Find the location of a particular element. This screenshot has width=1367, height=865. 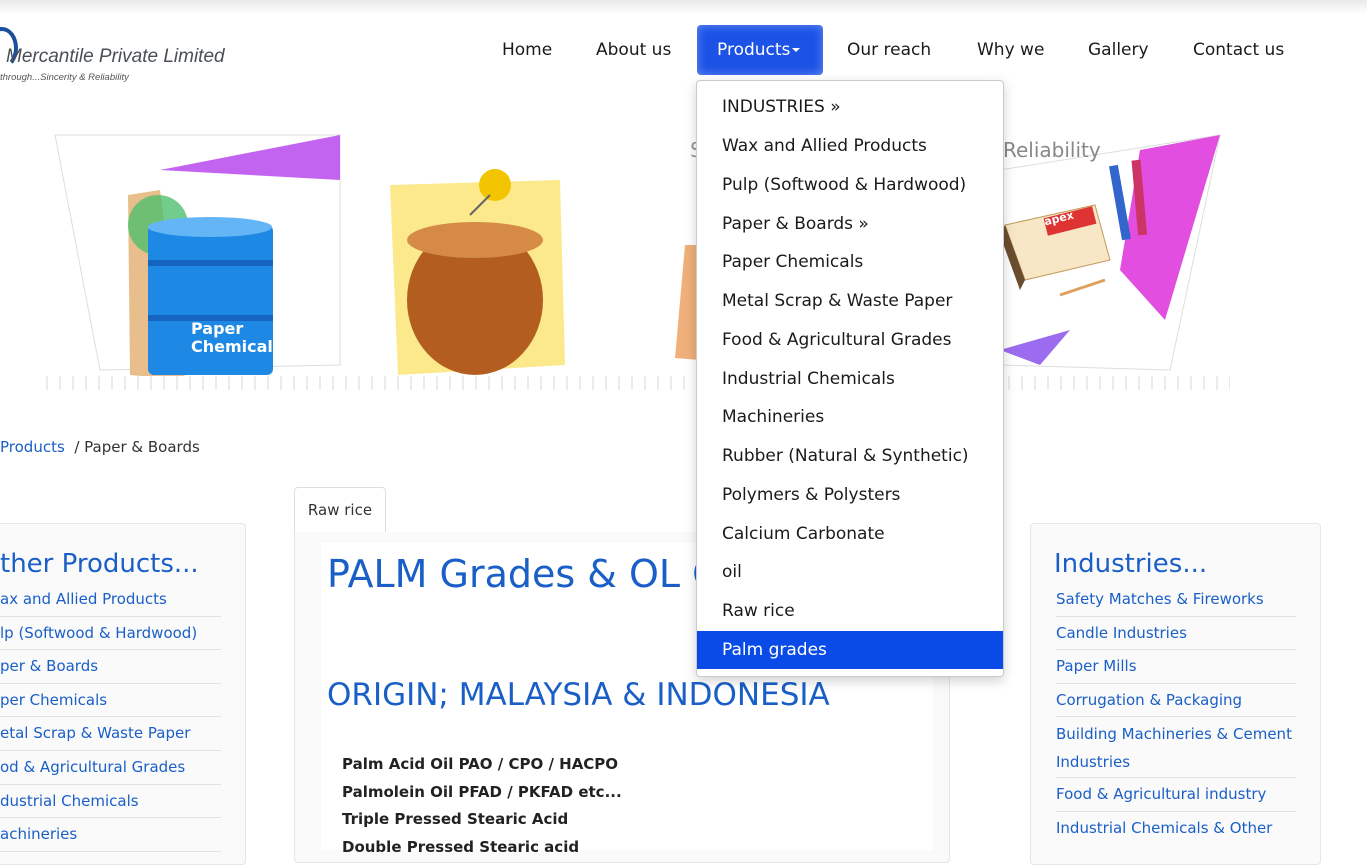

dropdown-item-rubber: Rubber (Natural & Synthetic) is located at coordinates (850, 456).